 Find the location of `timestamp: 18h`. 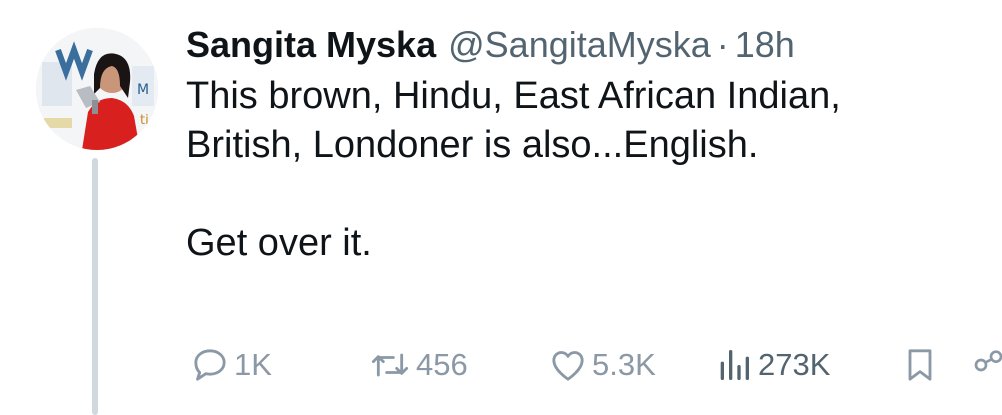

timestamp: 18h is located at coordinates (765, 45).